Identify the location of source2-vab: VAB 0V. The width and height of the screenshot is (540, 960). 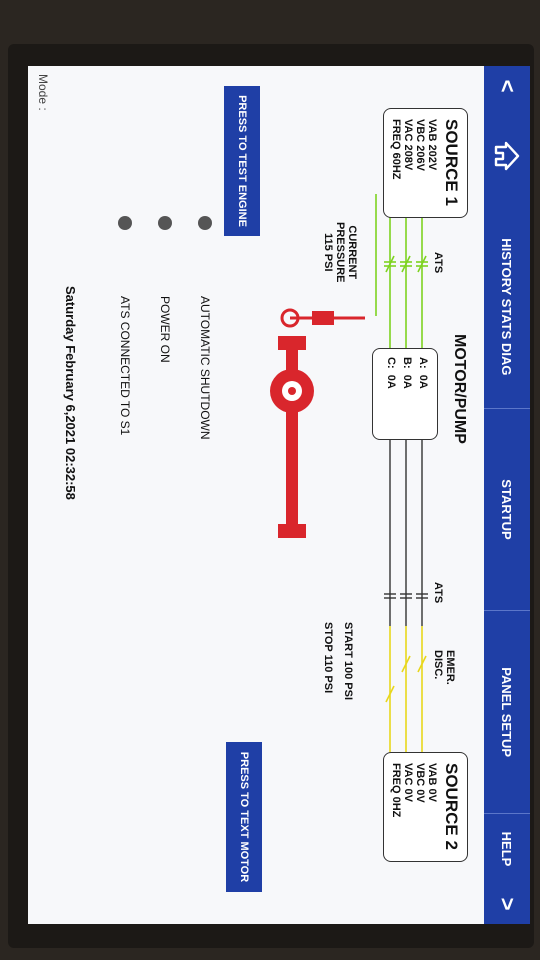
(432, 782).